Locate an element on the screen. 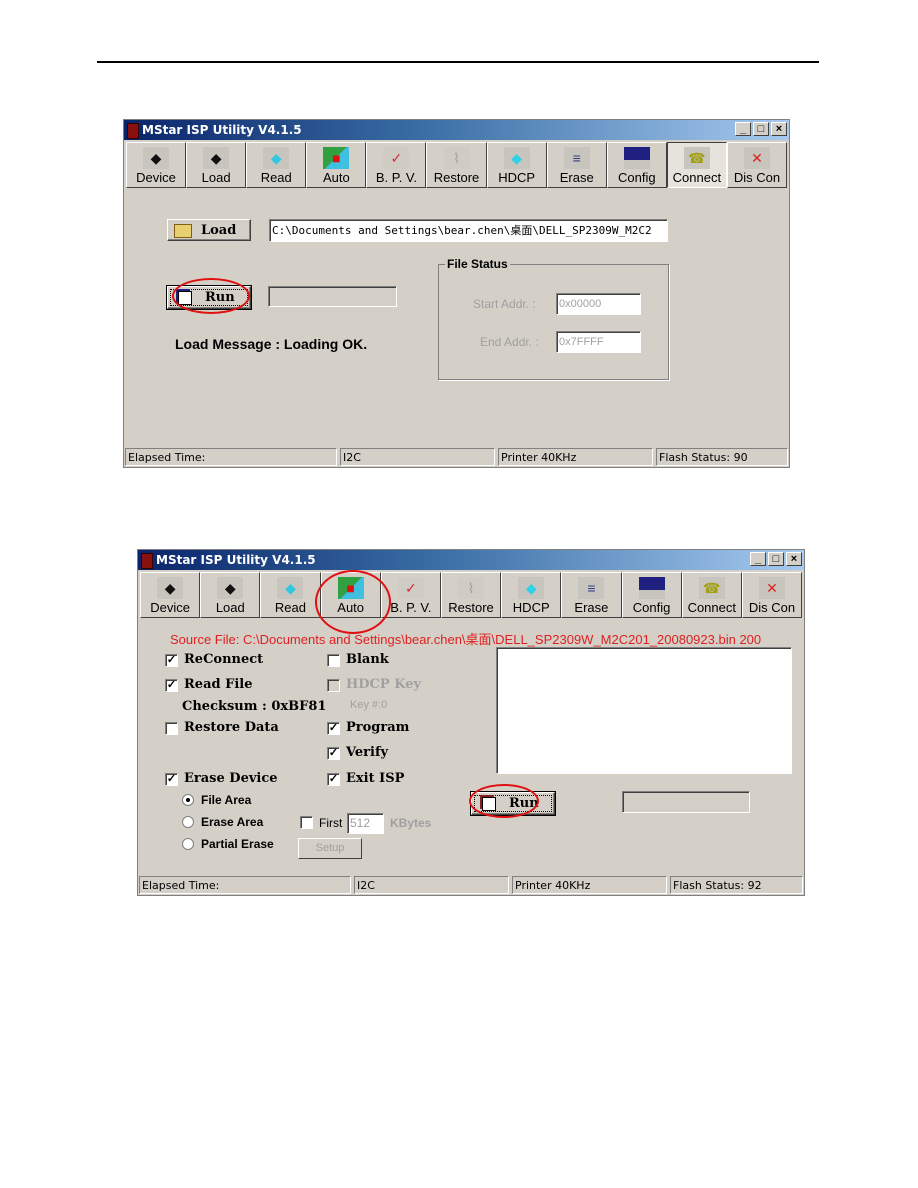 The width and height of the screenshot is (918, 1188). end-addr-label: End Addr. : is located at coordinates (509, 342).